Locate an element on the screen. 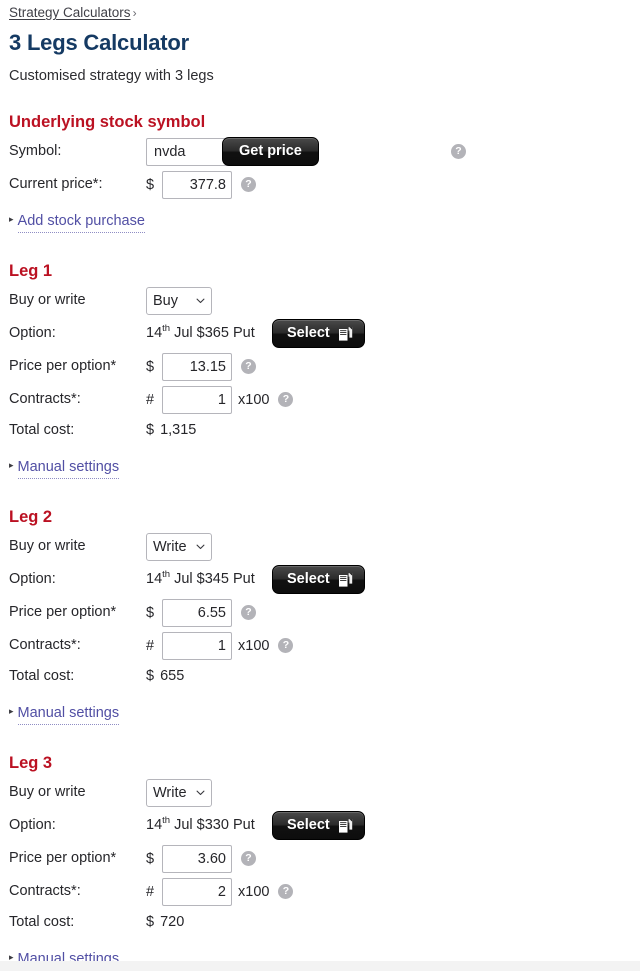 This screenshot has width=640, height=971. breadcrumb-link-strategy-calculators: Strategy Calculators is located at coordinates (70, 12).